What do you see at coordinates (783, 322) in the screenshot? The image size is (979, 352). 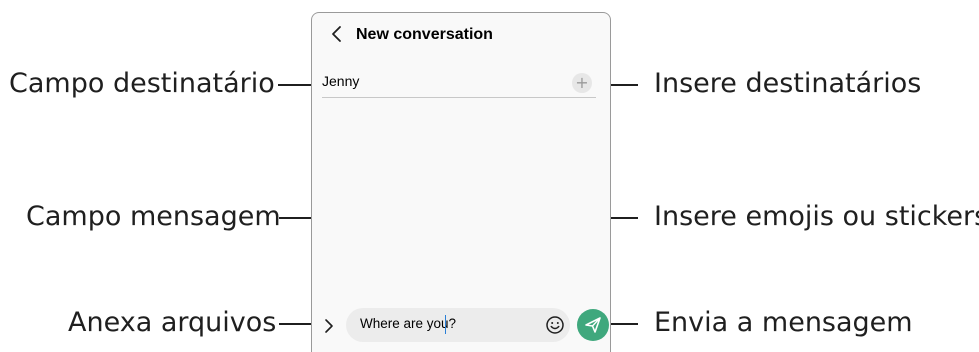 I see `callout-send-message: Envia a mensagem` at bounding box center [783, 322].